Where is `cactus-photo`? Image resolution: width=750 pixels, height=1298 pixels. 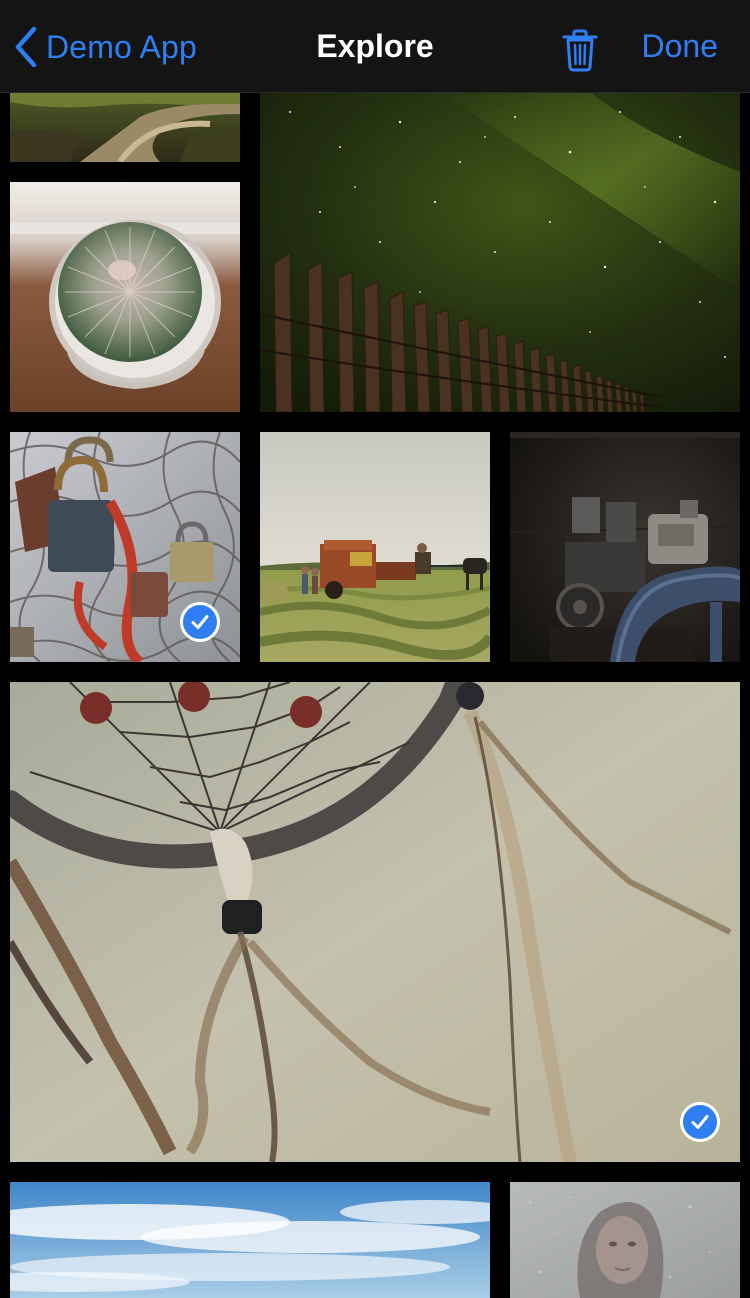 cactus-photo is located at coordinates (125, 297).